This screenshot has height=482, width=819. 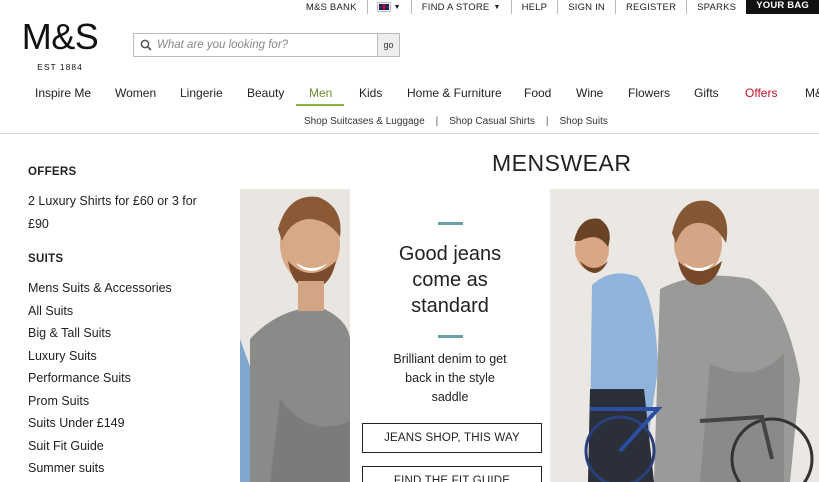 What do you see at coordinates (534, 7) in the screenshot?
I see `help-link: HELP` at bounding box center [534, 7].